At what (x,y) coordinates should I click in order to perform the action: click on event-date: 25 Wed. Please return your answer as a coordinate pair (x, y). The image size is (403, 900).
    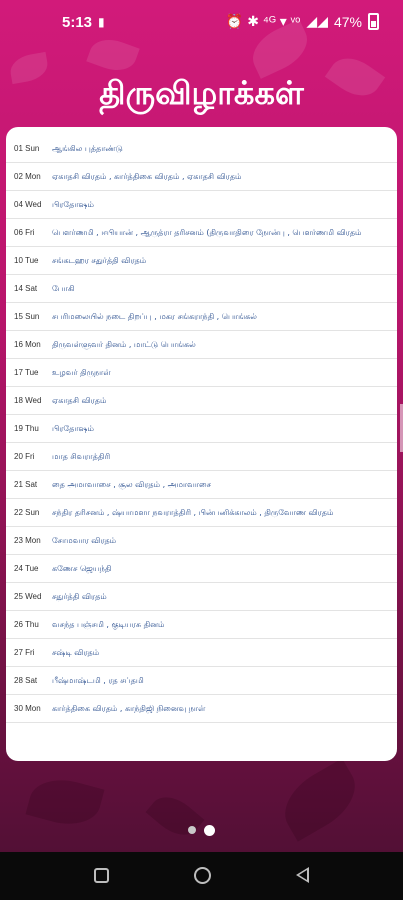
    Looking at the image, I should click on (28, 596).